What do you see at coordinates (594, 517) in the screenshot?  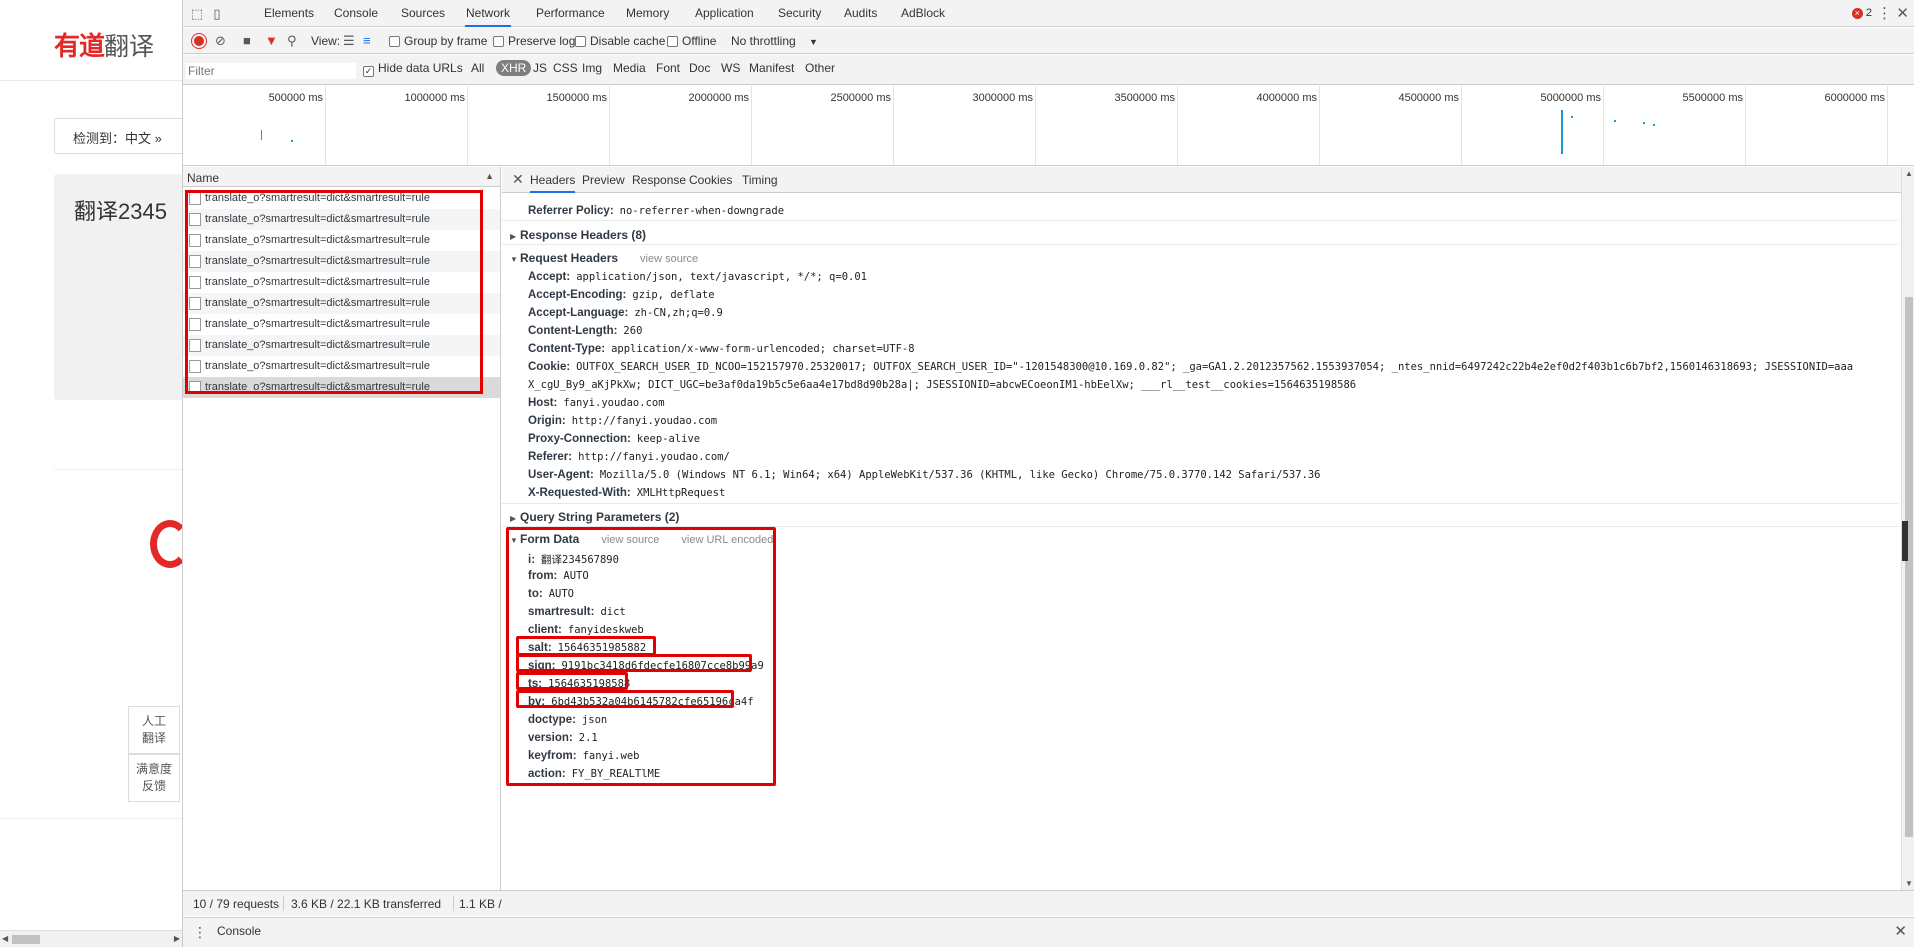 I see `query-string-section: ▶ Query String Parameters (2)` at bounding box center [594, 517].